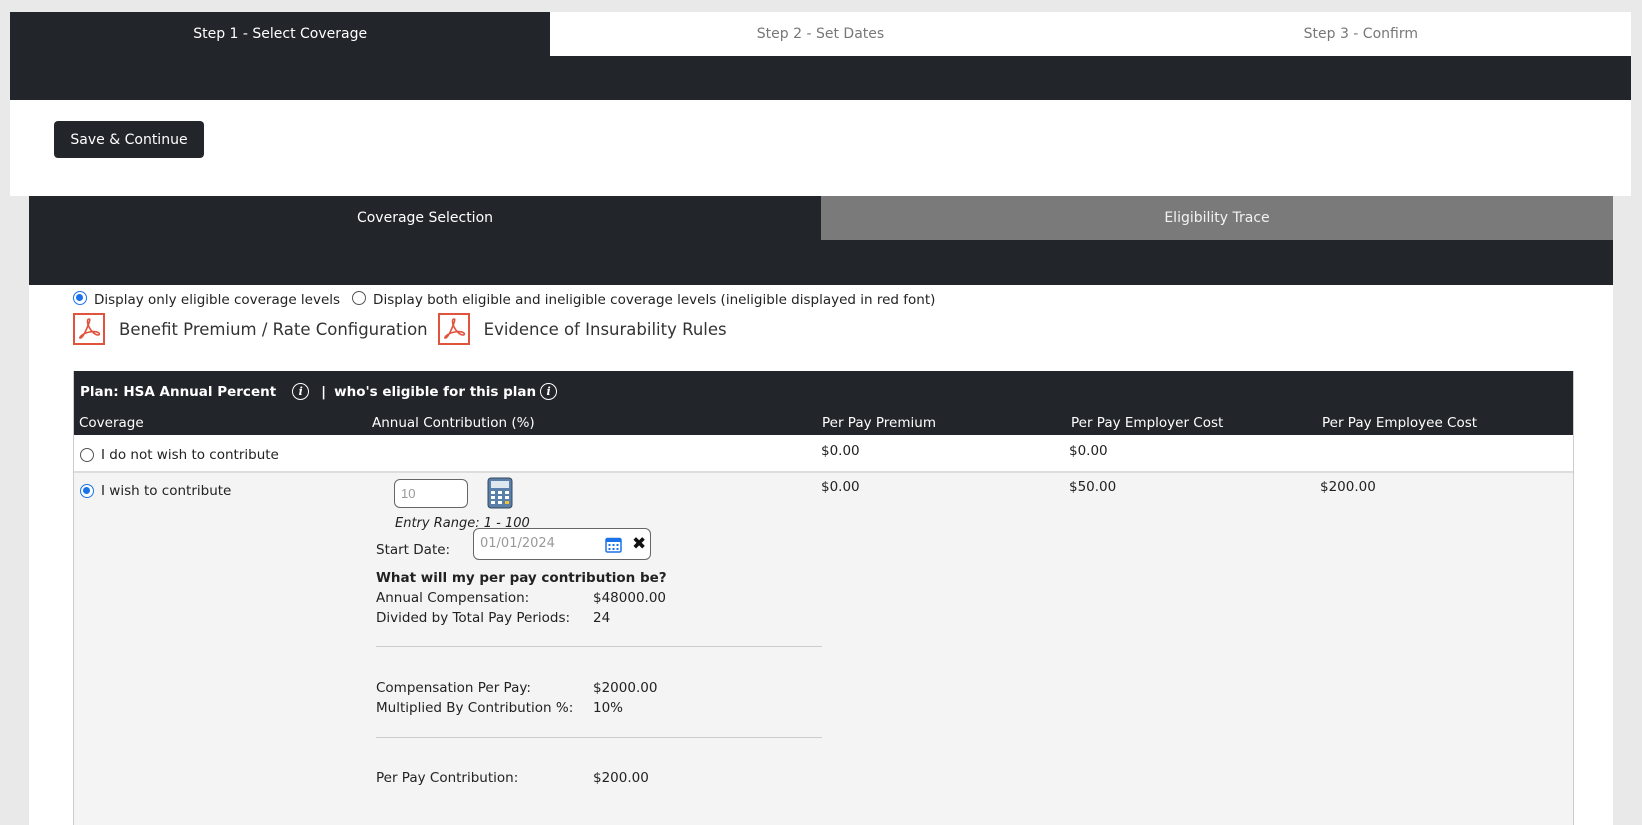 The image size is (1642, 825). Describe the element at coordinates (608, 708) in the screenshot. I see `multiplied-value: 10%` at that location.